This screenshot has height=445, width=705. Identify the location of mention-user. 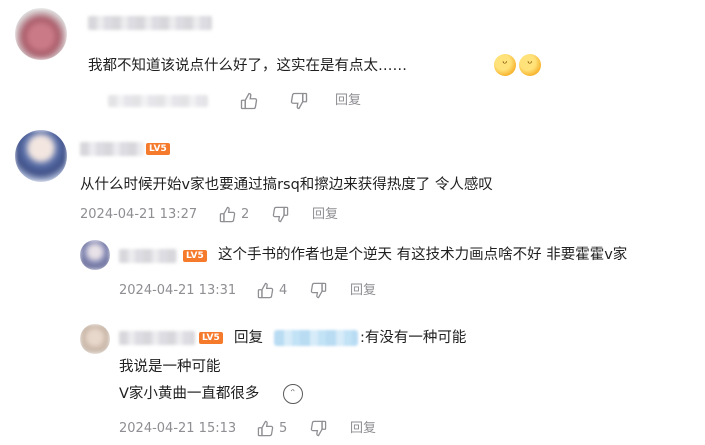
(316, 338).